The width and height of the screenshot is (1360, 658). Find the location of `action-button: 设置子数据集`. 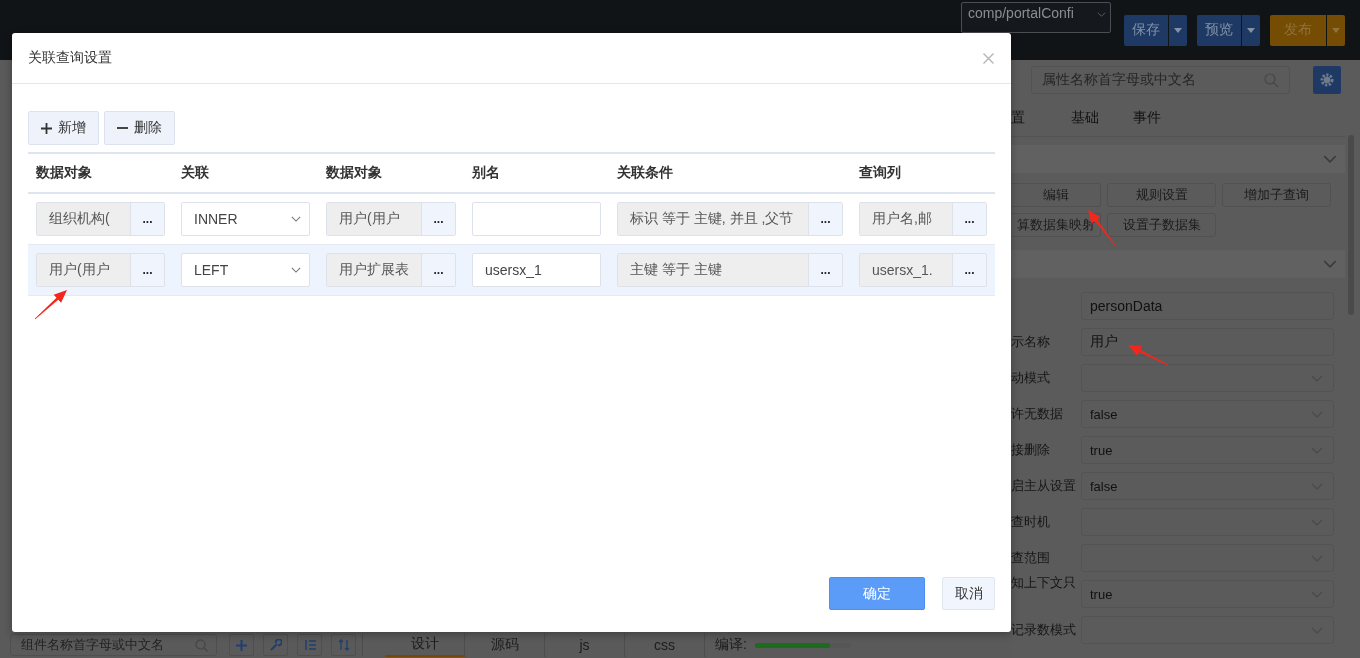

action-button: 设置子数据集 is located at coordinates (1161, 225).